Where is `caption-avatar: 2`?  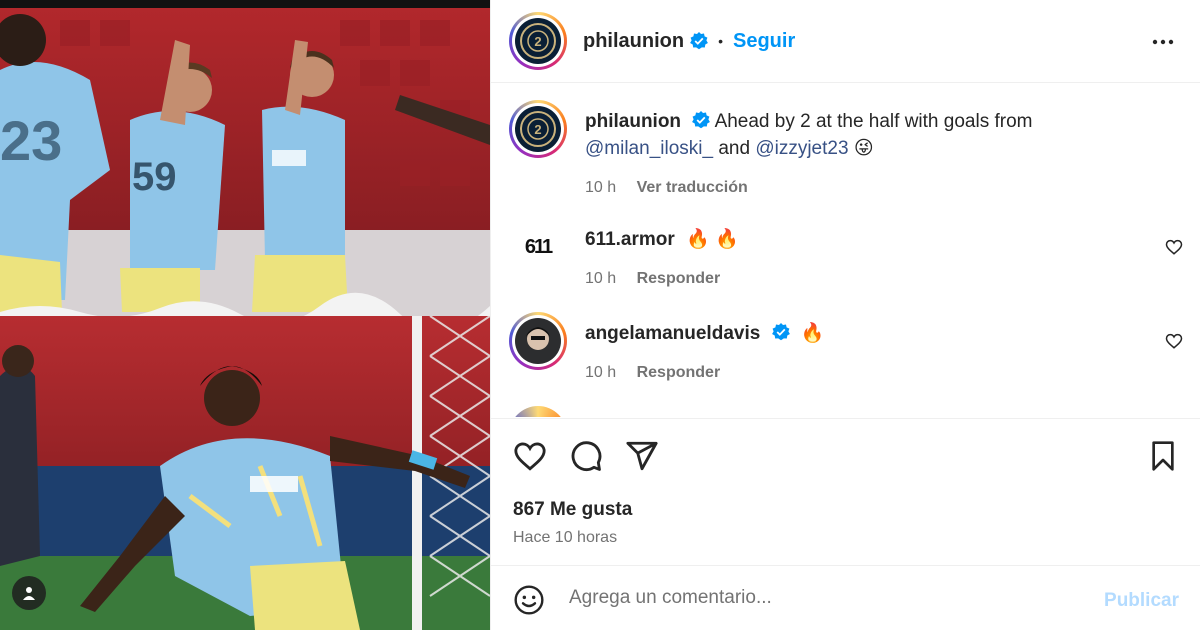
caption-avatar: 2 is located at coordinates (538, 129).